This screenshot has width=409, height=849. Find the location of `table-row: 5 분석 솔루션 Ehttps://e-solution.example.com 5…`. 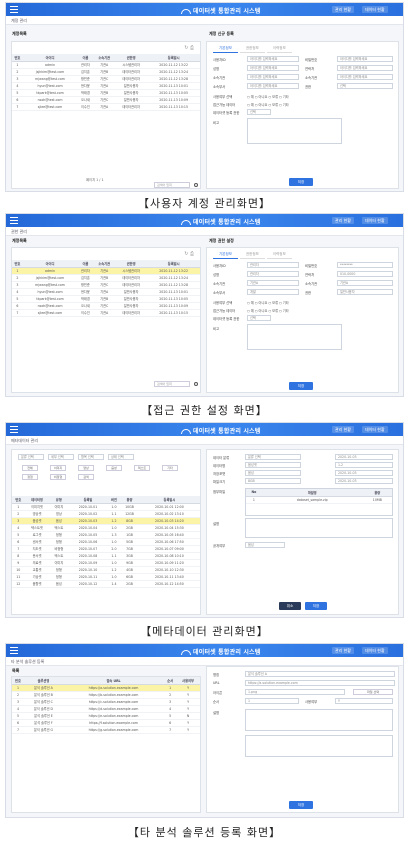

table-row: 5 분석 솔루션 Ehttps://e-solution.example.com 5… is located at coordinates (106, 716).